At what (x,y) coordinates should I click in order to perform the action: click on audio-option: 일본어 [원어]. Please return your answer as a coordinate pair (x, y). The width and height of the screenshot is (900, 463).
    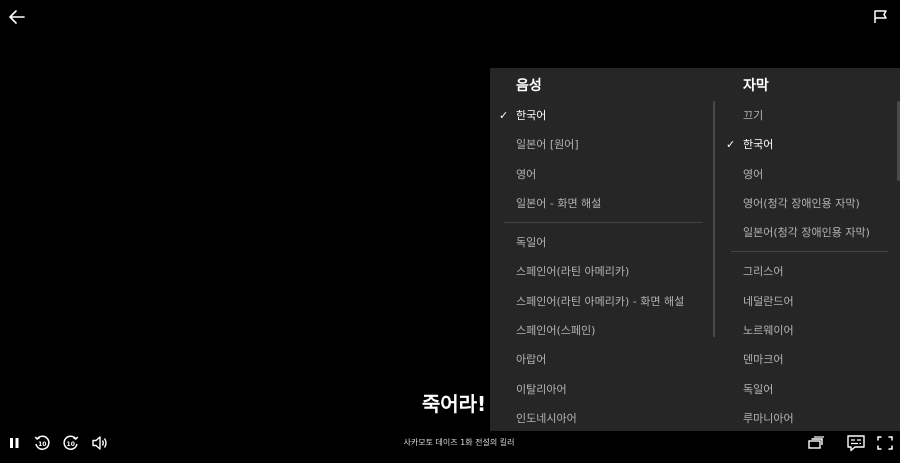
    Looking at the image, I should click on (602, 144).